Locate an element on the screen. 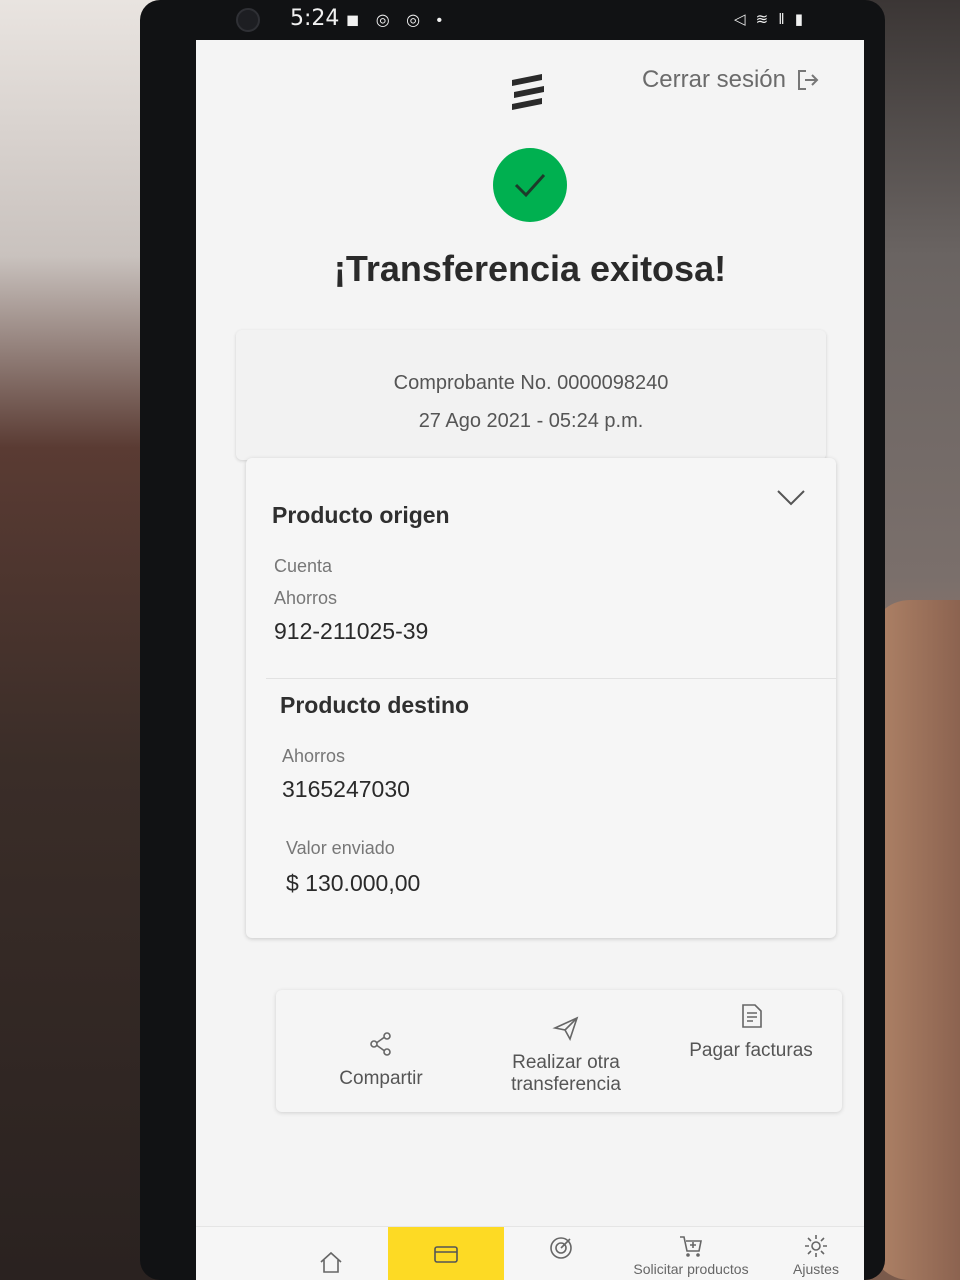 The image size is (960, 1280). bill-icon is located at coordinates (752, 1016).